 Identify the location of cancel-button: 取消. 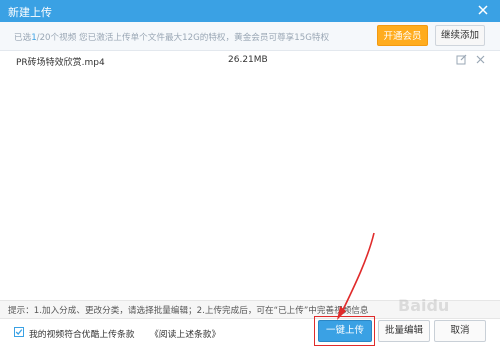
(460, 331).